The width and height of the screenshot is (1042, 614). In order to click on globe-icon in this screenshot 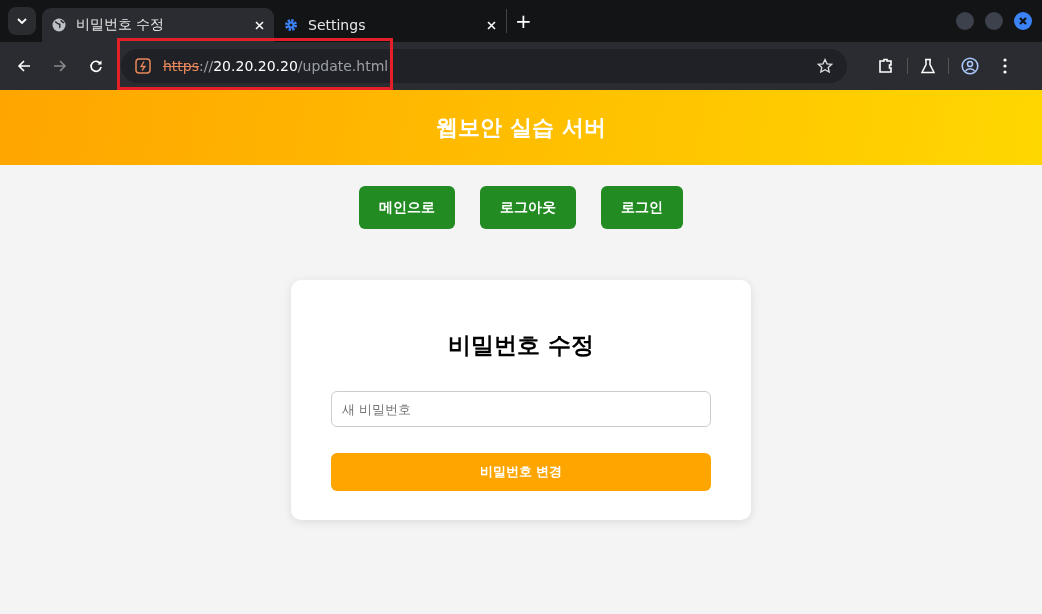, I will do `click(59, 25)`.